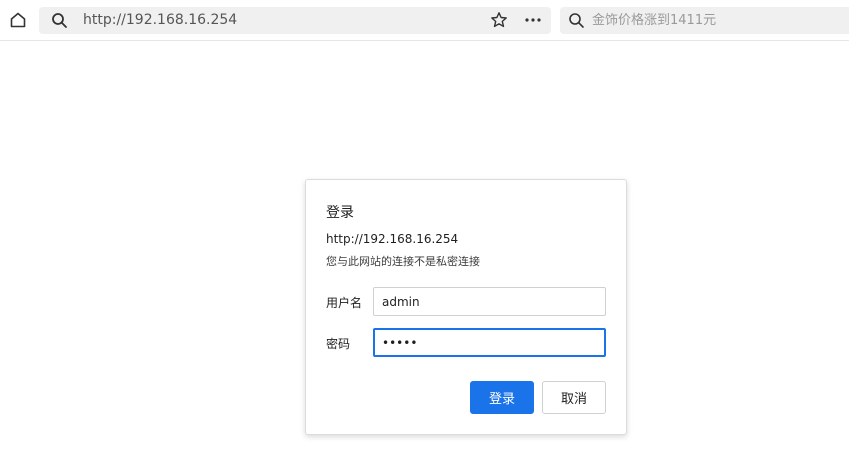 The width and height of the screenshot is (849, 449). I want to click on password-field, so click(489, 342).